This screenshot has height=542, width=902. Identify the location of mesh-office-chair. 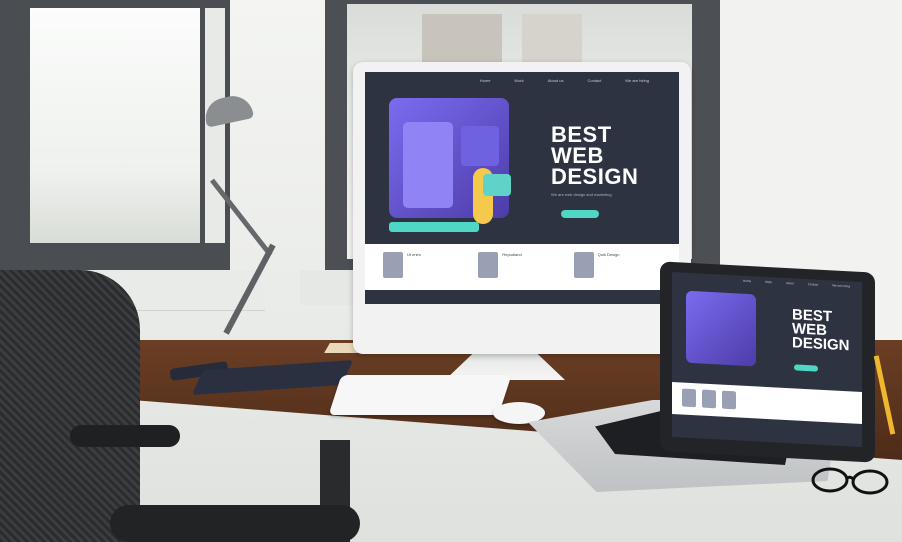
(70, 406).